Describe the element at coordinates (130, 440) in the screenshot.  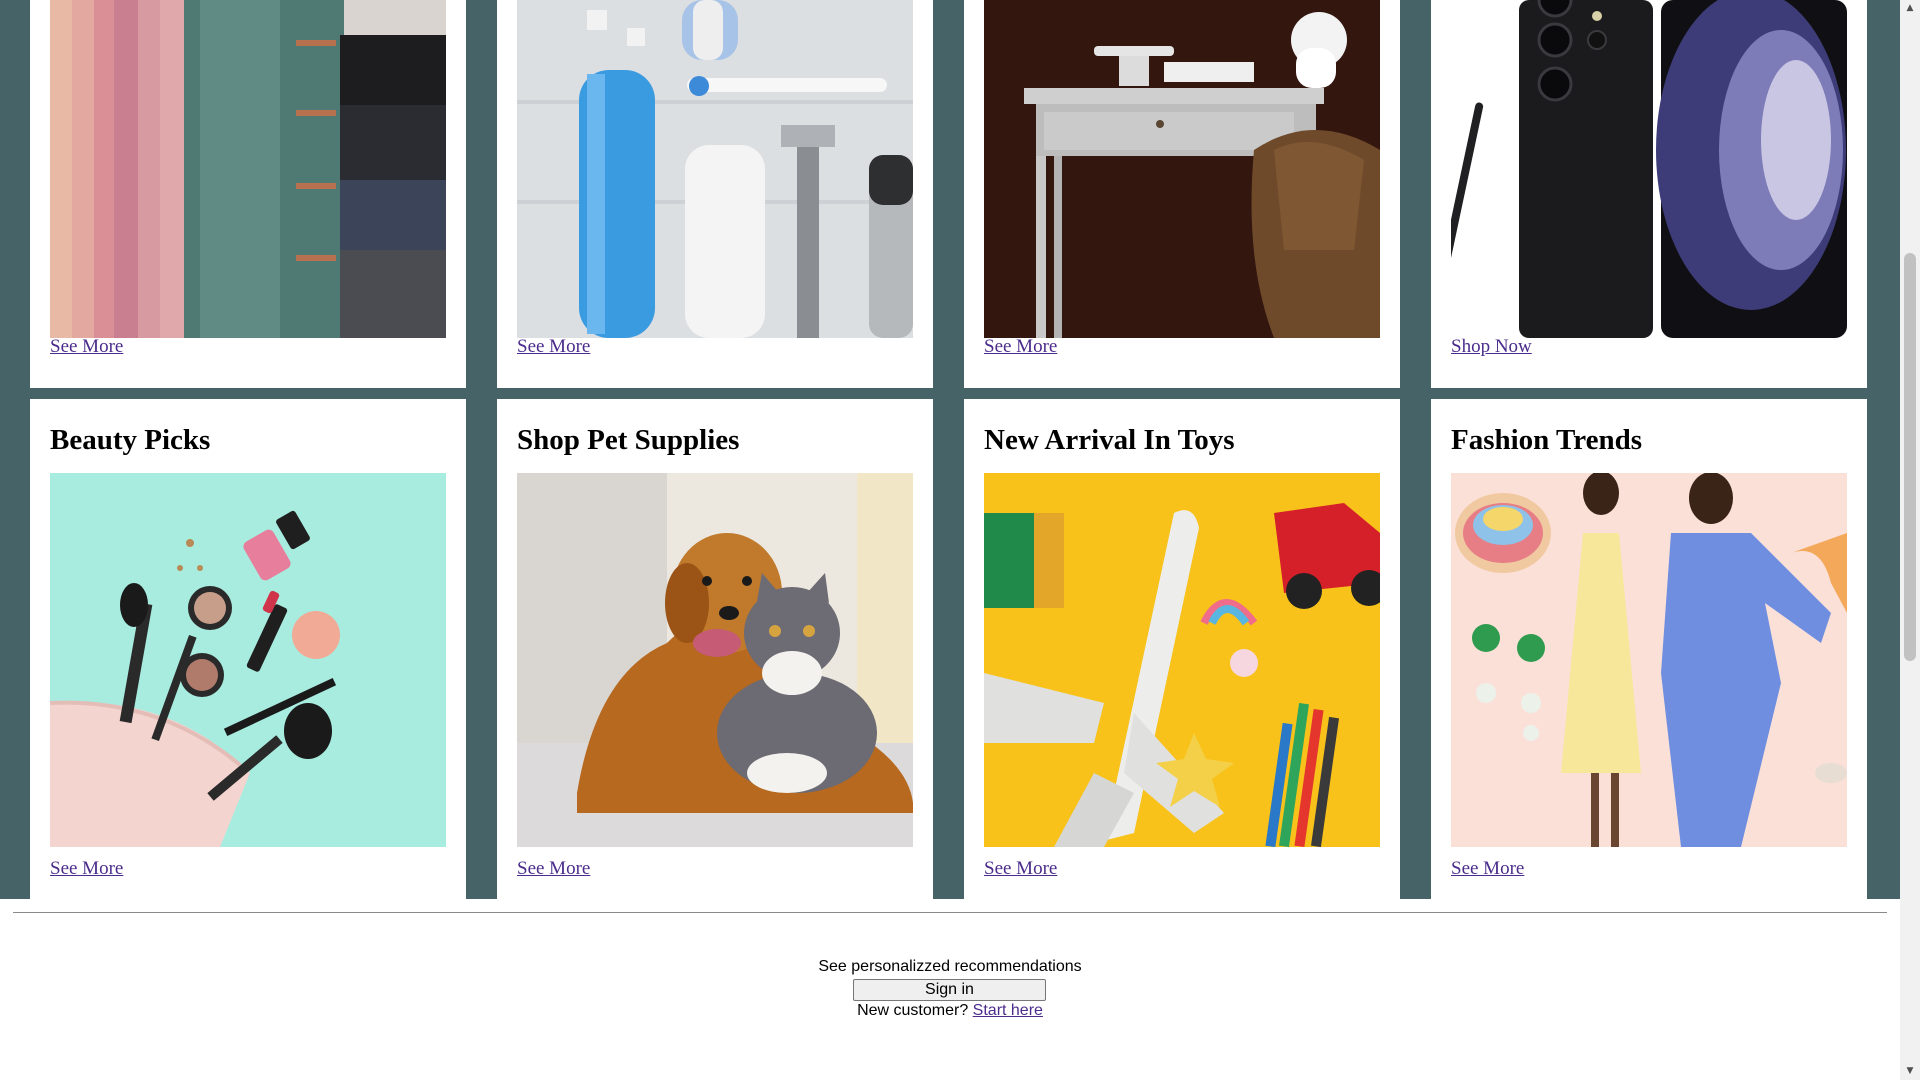
I see `card-title: Beauty Picks` at that location.